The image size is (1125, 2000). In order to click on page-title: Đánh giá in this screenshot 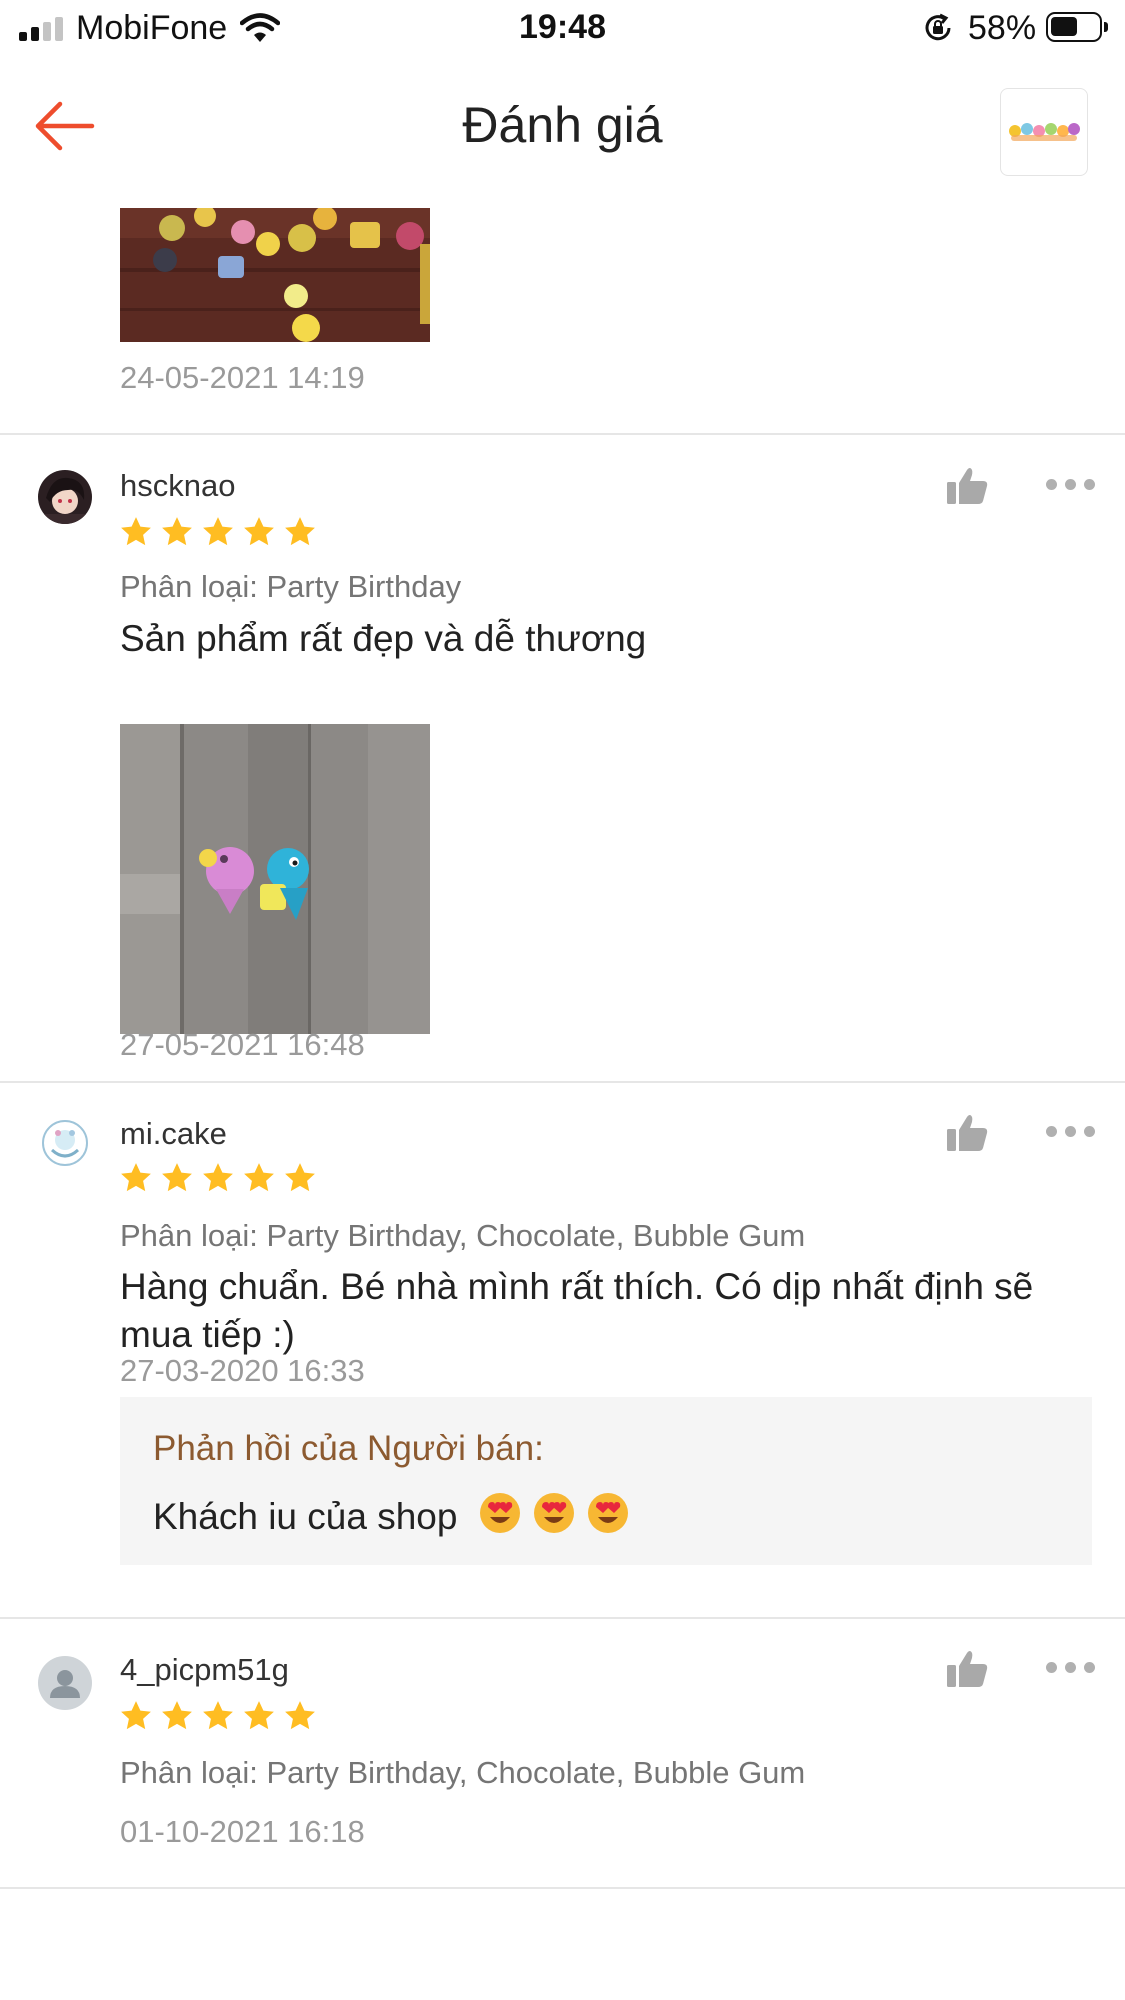, I will do `click(562, 125)`.